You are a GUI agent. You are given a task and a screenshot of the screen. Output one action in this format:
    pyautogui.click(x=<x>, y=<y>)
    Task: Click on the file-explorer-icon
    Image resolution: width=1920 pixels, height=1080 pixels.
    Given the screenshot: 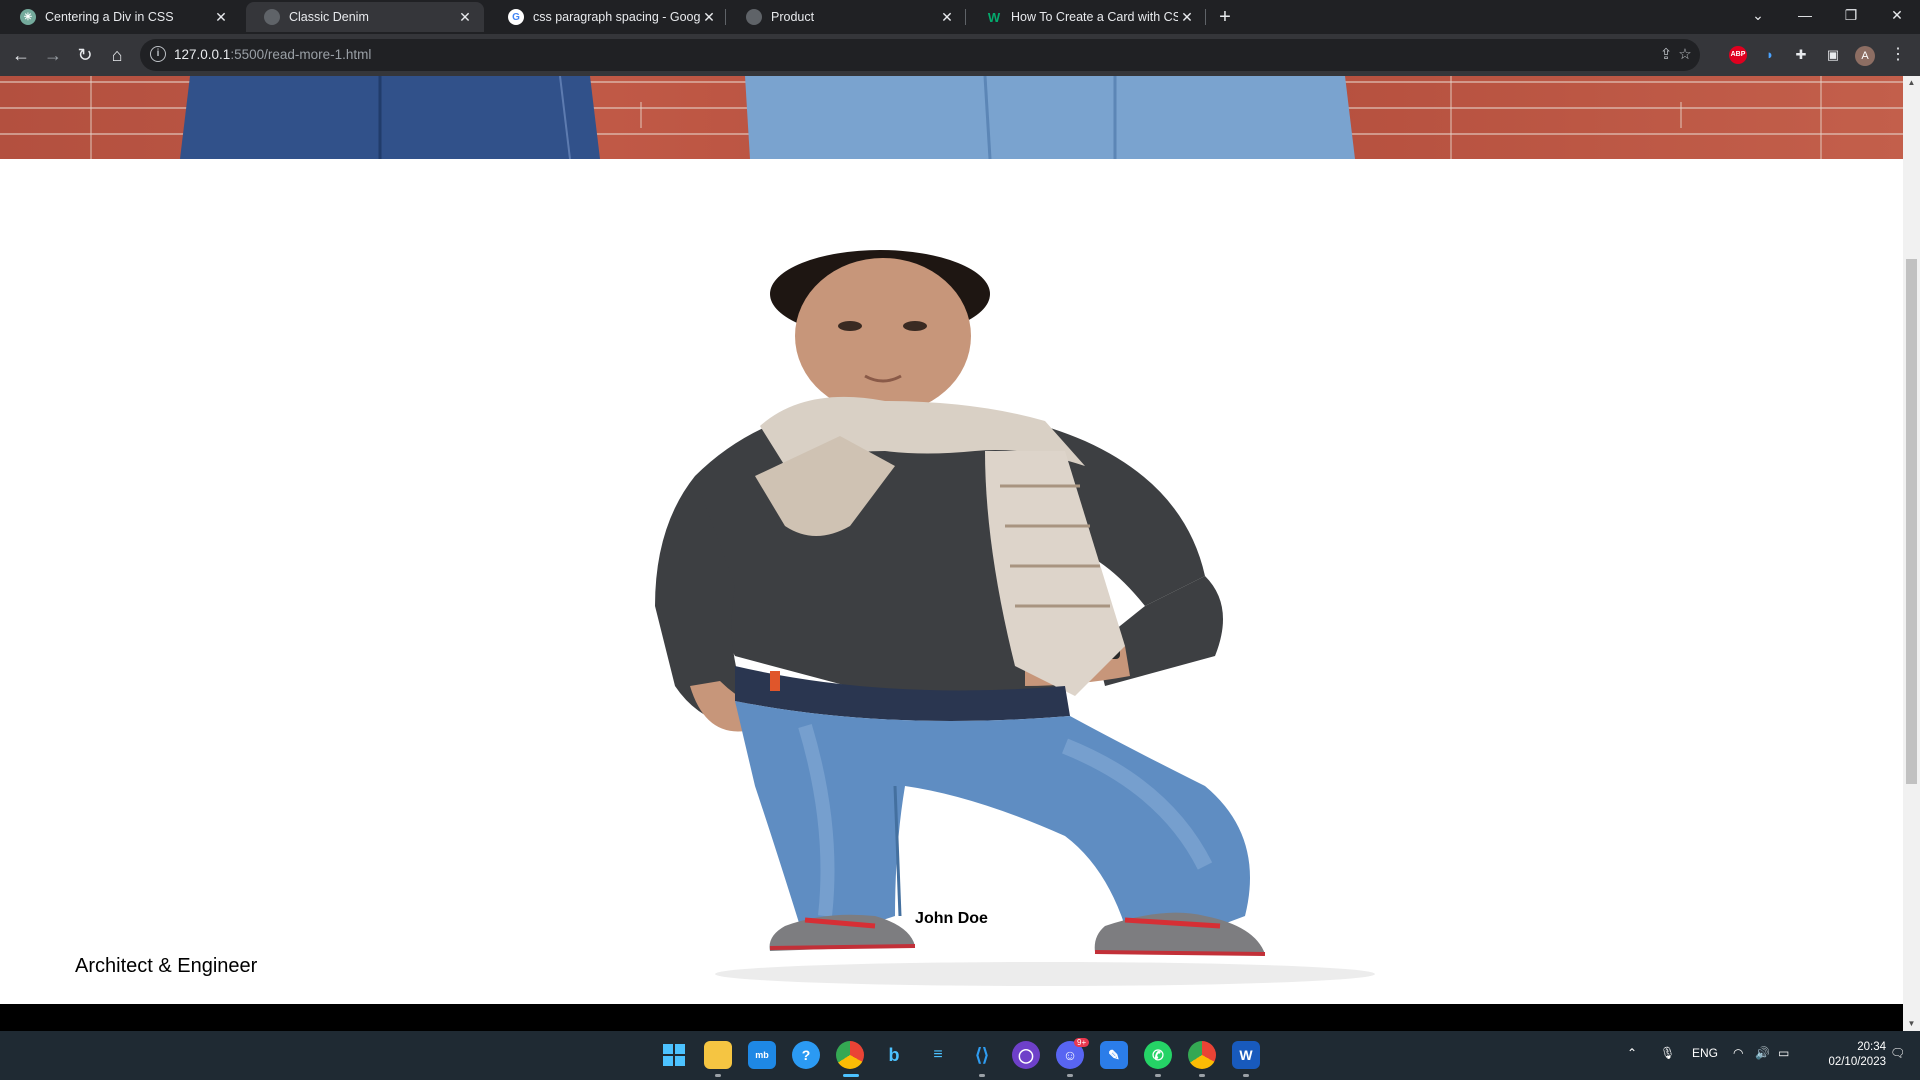 What is the action you would take?
    pyautogui.click(x=718, y=1055)
    